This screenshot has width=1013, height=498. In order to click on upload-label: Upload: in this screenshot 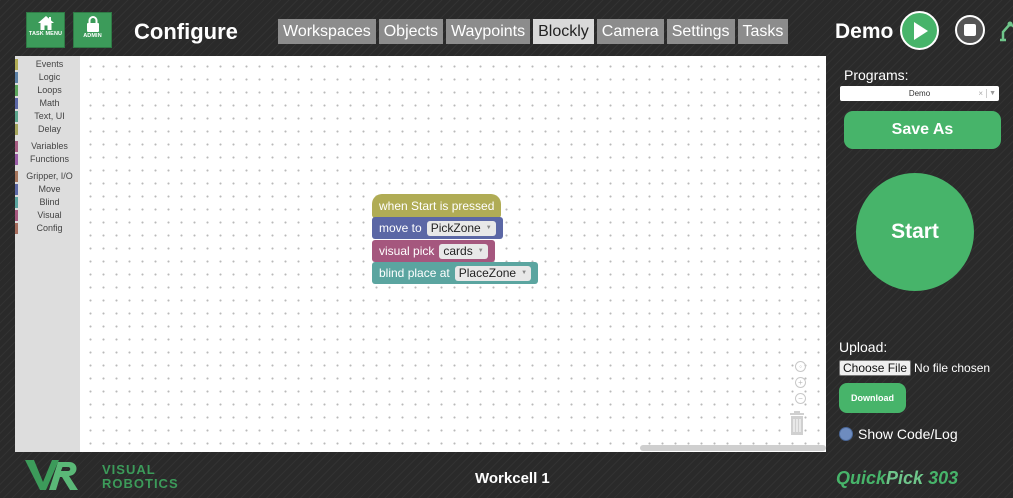, I will do `click(863, 347)`.